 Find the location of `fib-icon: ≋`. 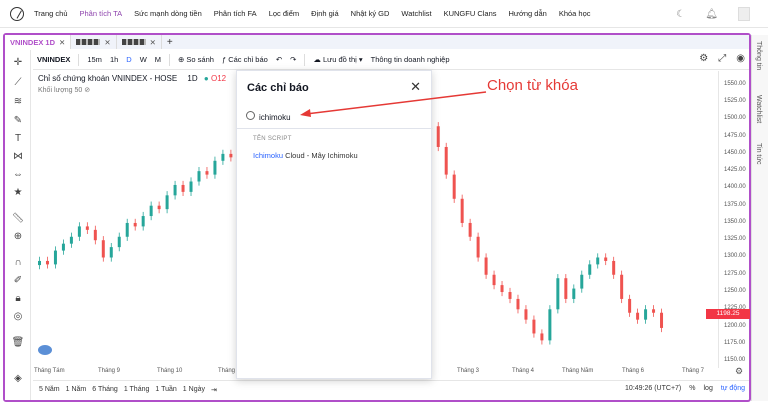

fib-icon: ≋ is located at coordinates (18, 102).